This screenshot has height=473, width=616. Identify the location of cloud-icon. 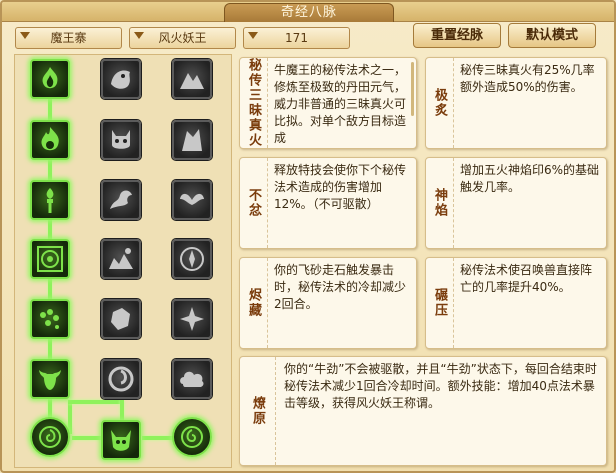
(192, 379).